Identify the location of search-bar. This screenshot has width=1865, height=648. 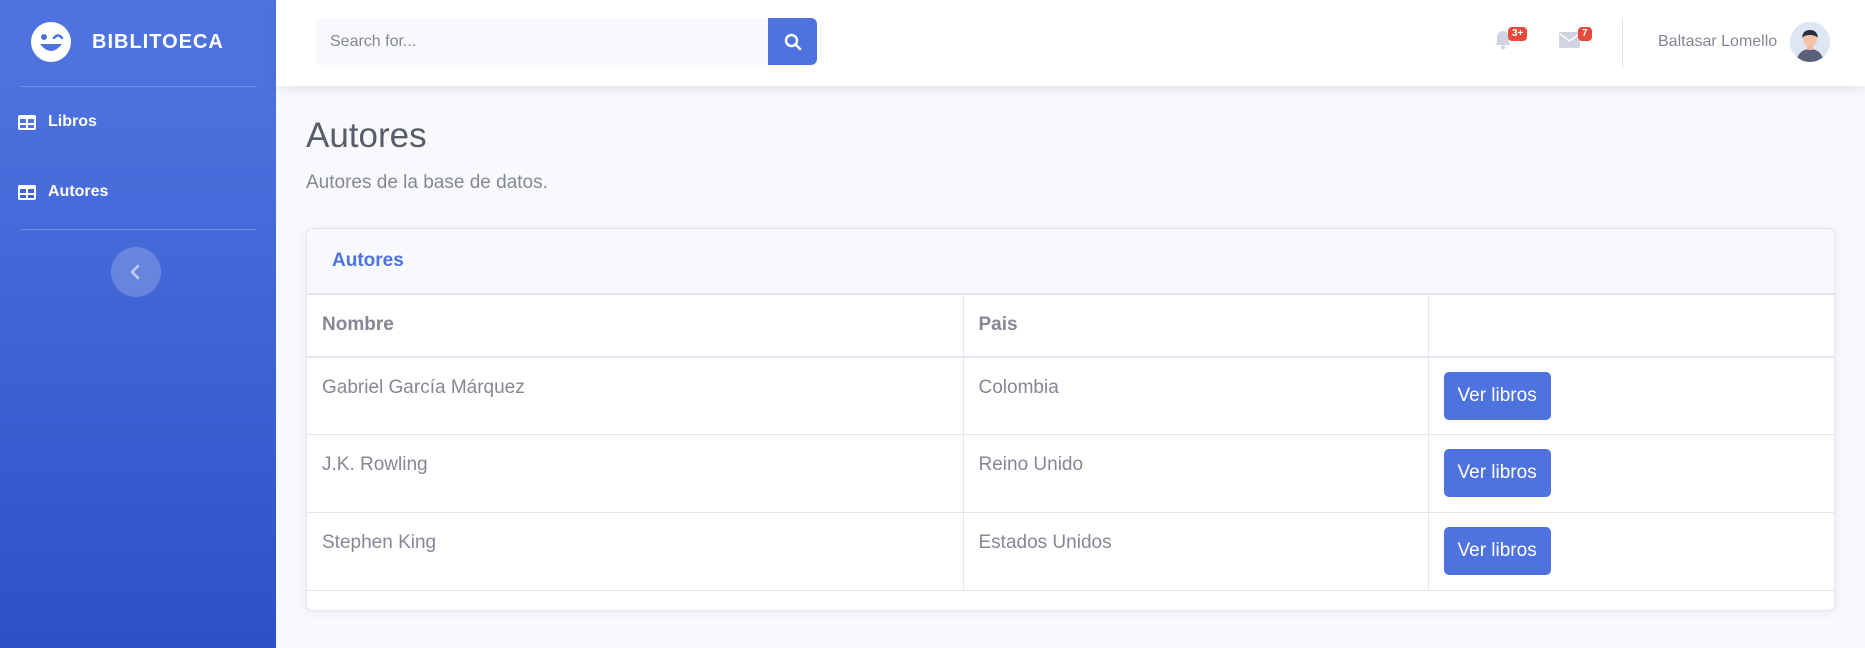
(566, 41).